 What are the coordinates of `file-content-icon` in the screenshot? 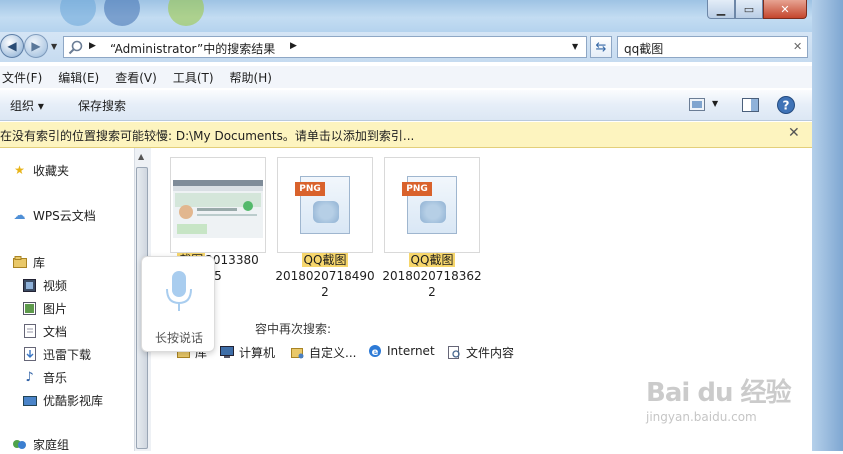 It's located at (454, 352).